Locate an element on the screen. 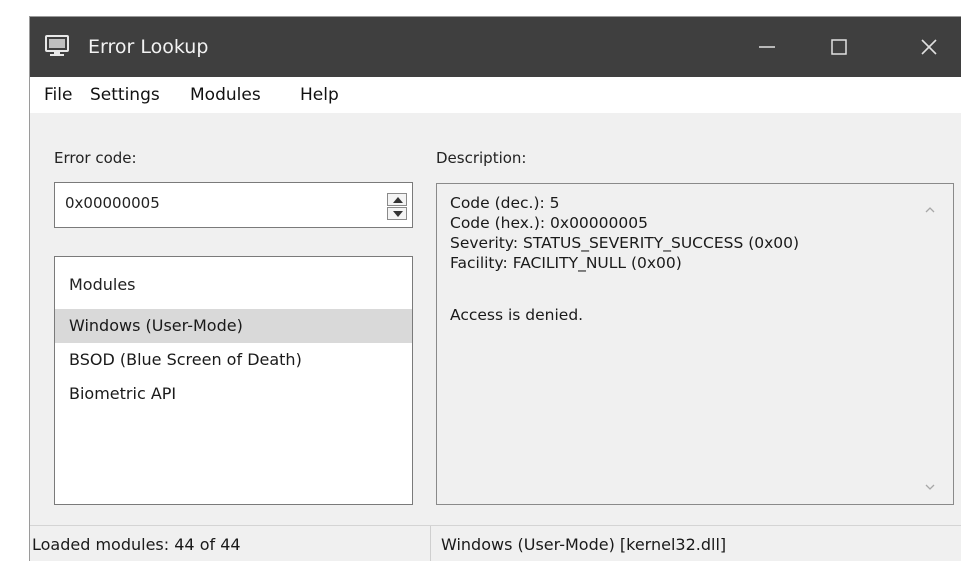 The width and height of the screenshot is (961, 561). list-item-bsod: BSOD (Blue Screen of Death) is located at coordinates (233, 360).